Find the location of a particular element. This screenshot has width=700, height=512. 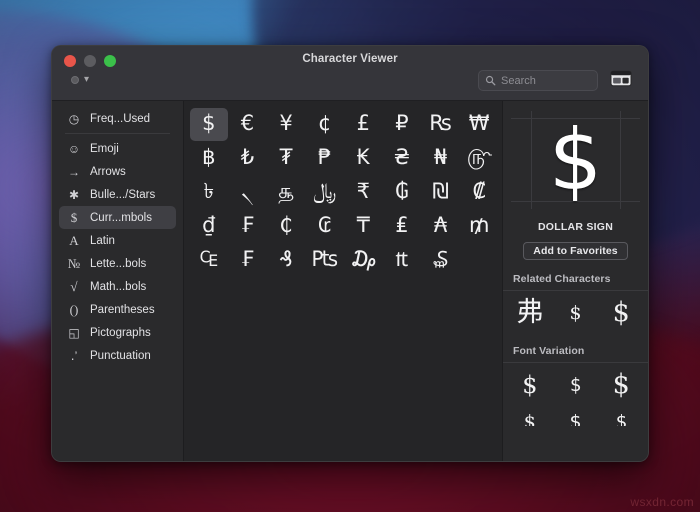

char-cell-spesmilo-sign: ₷ is located at coordinates (441, 260).